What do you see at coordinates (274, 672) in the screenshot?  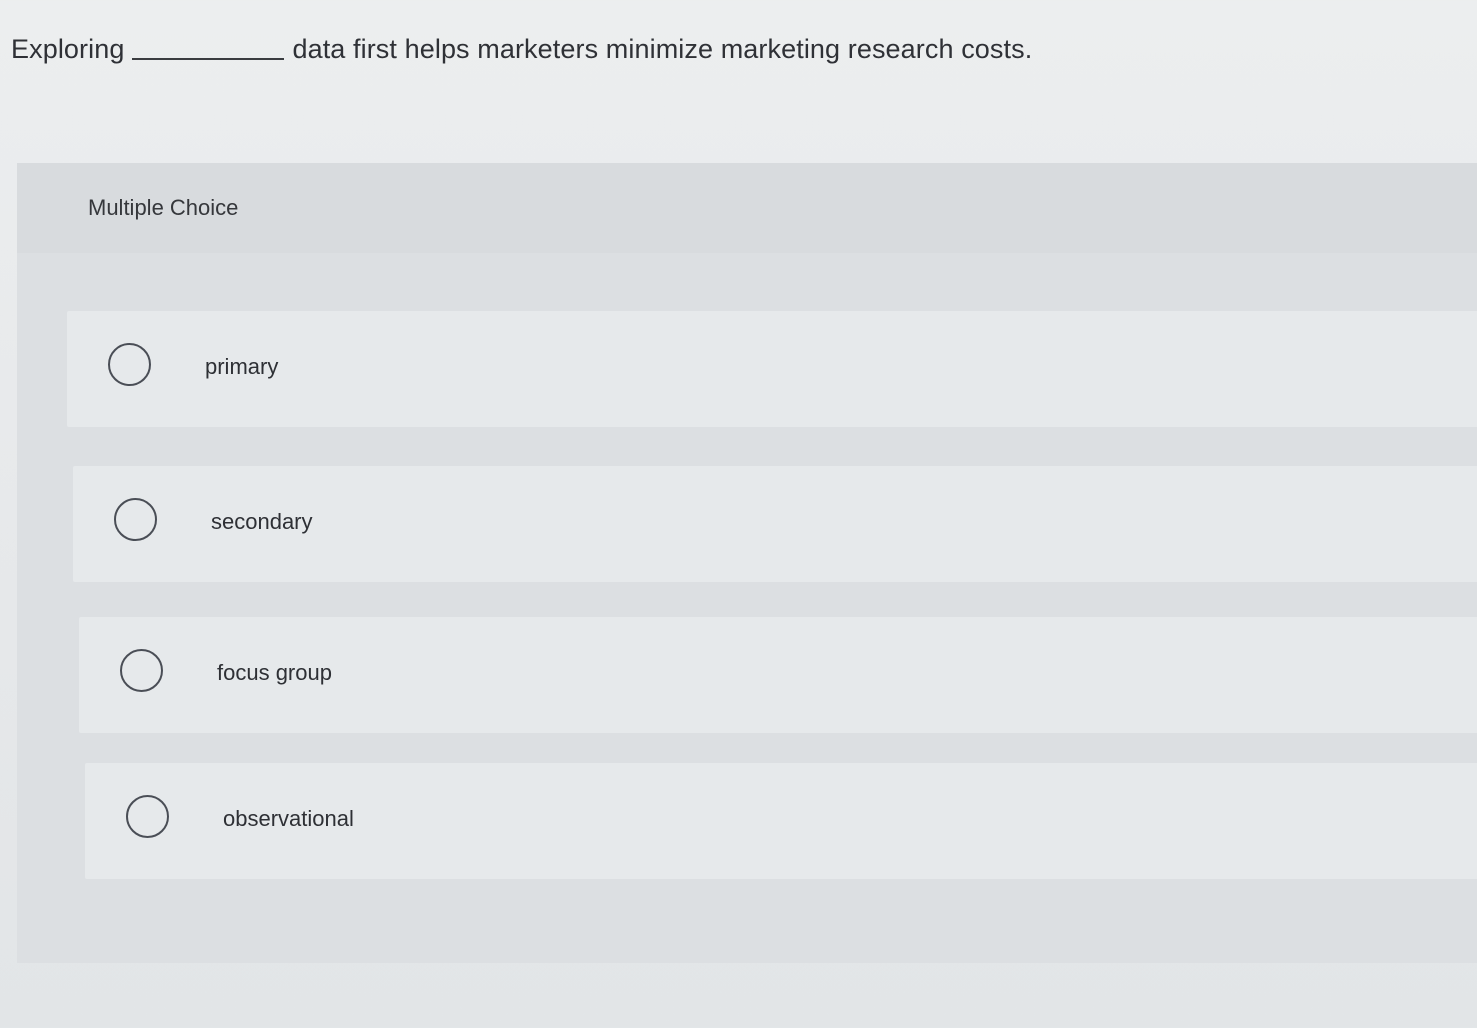 I see `option-label: focus group` at bounding box center [274, 672].